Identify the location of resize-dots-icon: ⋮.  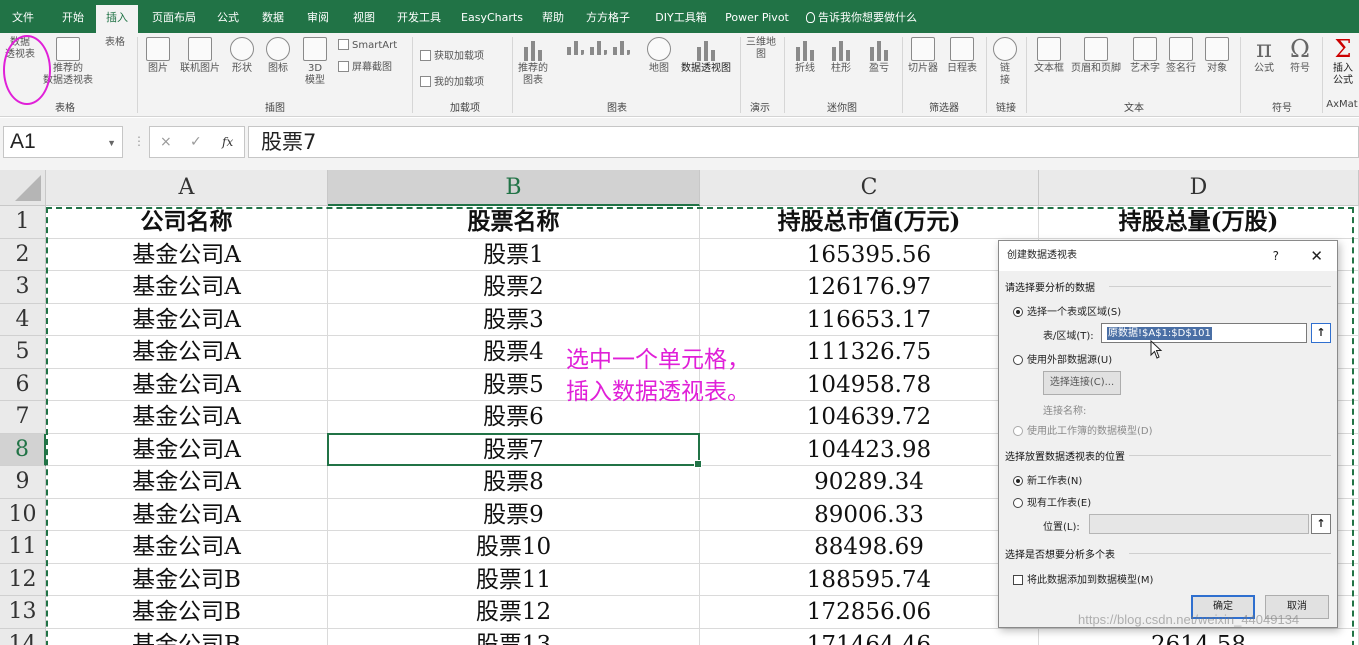
(139, 141).